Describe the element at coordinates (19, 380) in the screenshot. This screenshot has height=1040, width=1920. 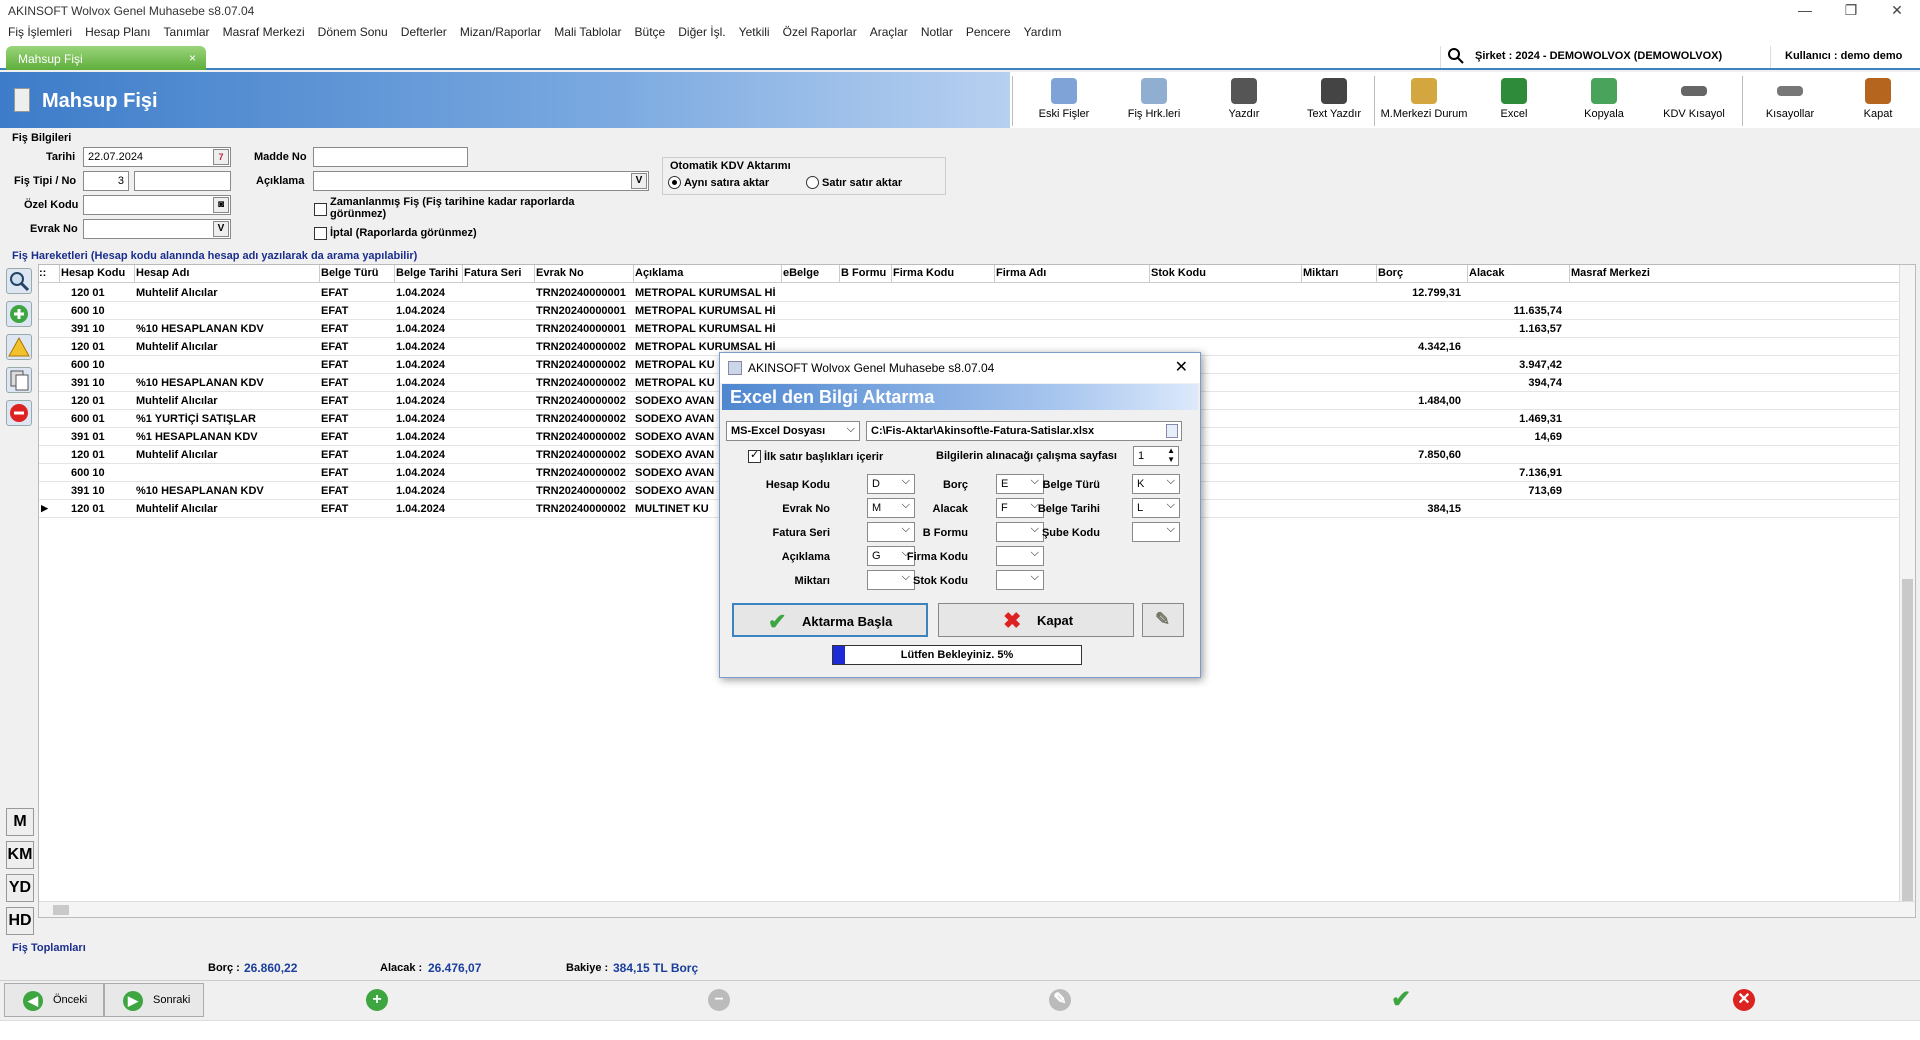
I see `copy-row-icon` at that location.